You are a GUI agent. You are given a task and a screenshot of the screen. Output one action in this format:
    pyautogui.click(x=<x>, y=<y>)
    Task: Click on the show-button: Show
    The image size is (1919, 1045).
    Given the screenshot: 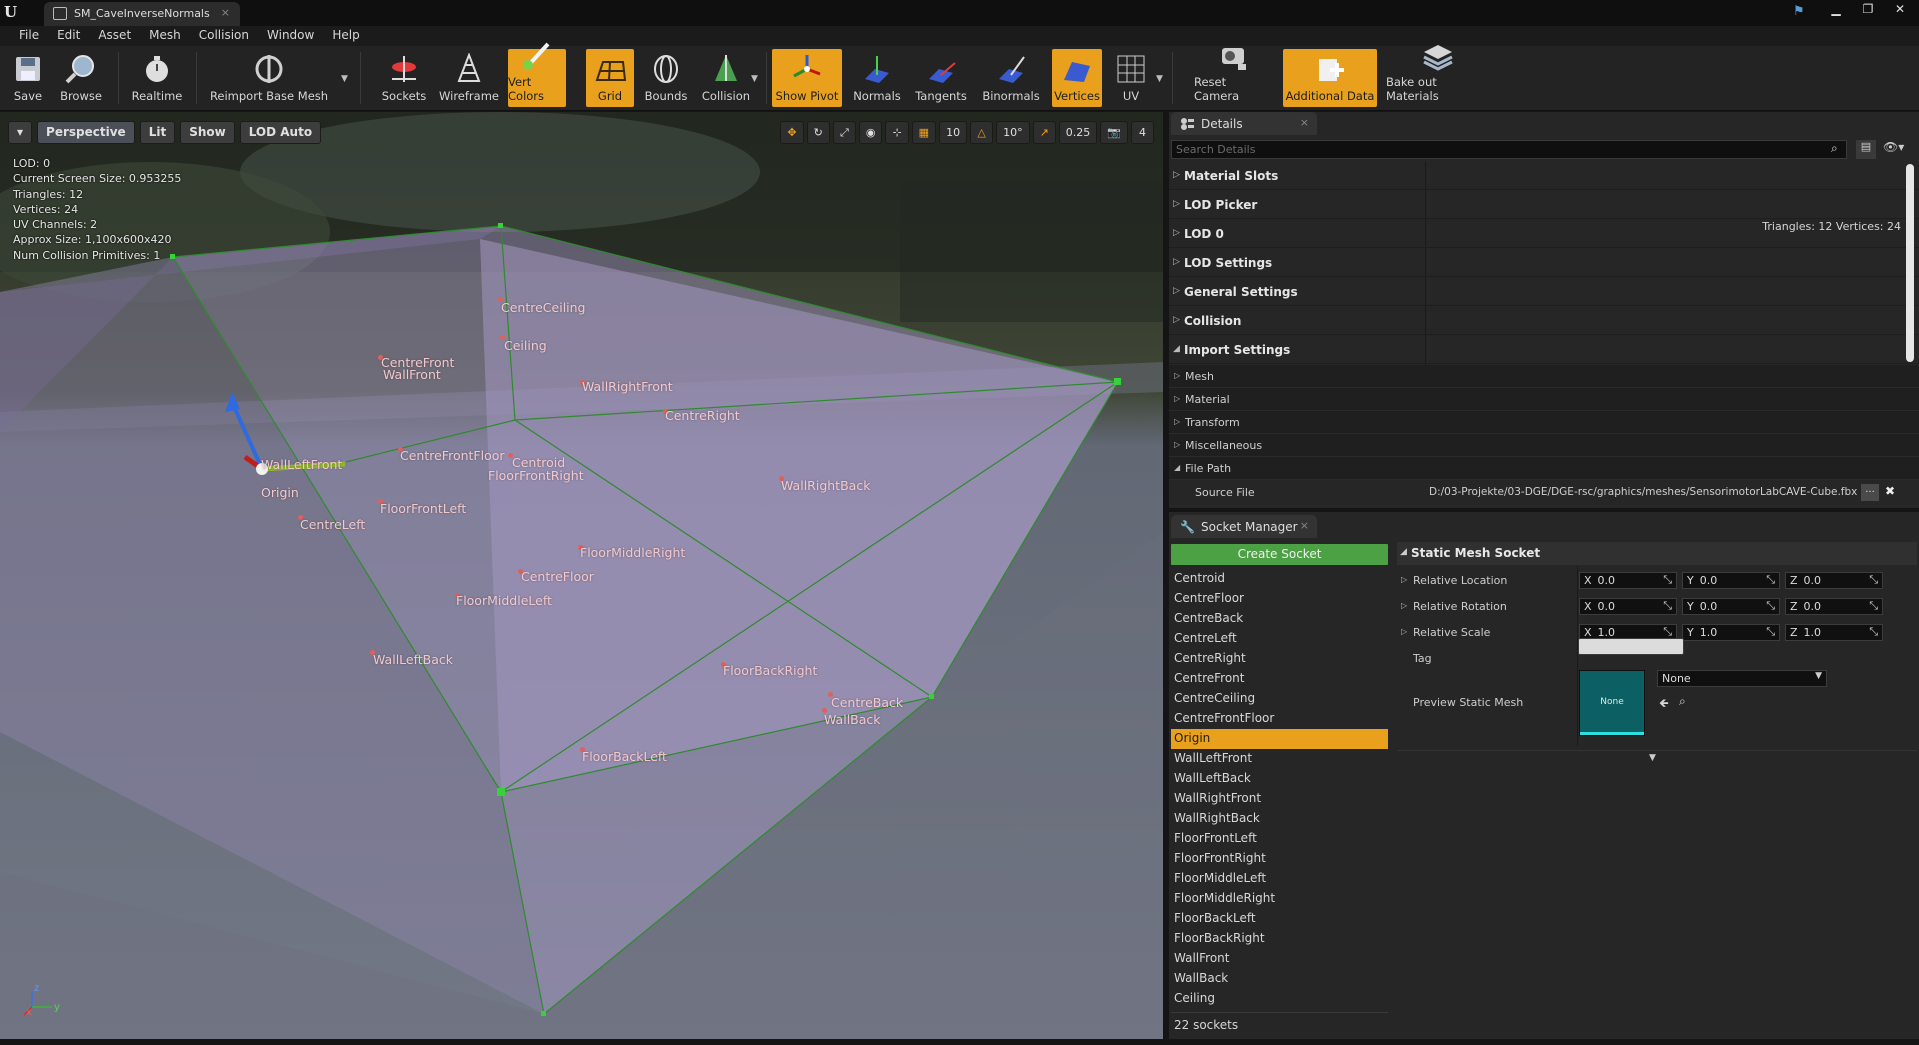 What is the action you would take?
    pyautogui.click(x=207, y=132)
    